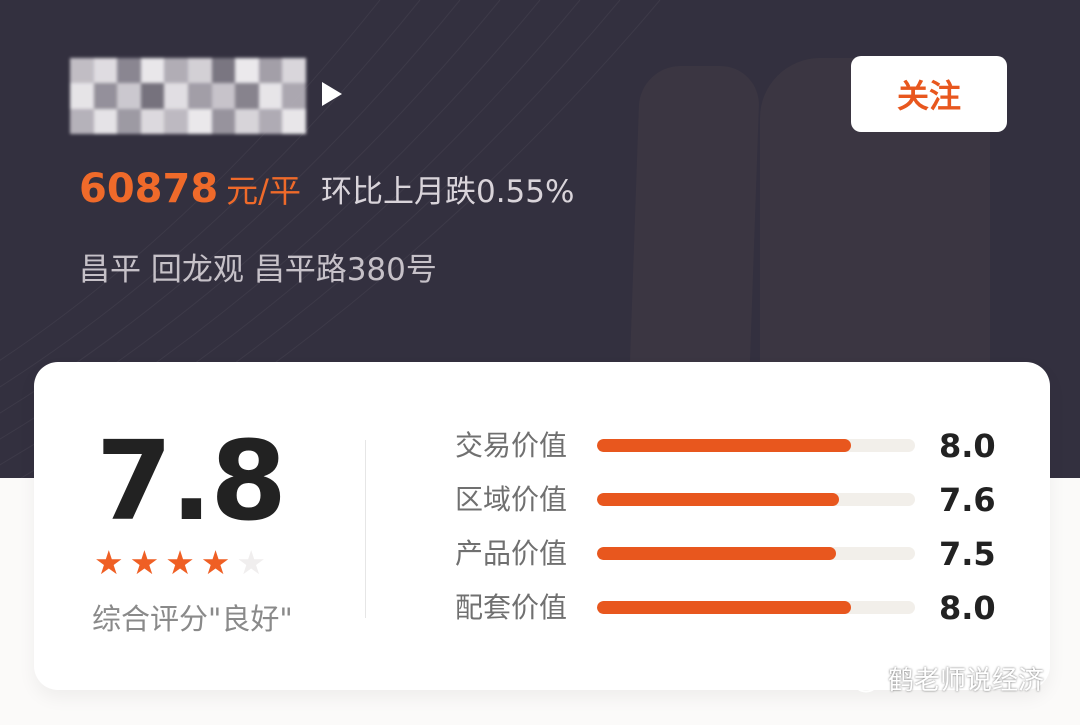 This screenshot has width=1080, height=725. I want to click on overall-score: 7.8, so click(191, 481).